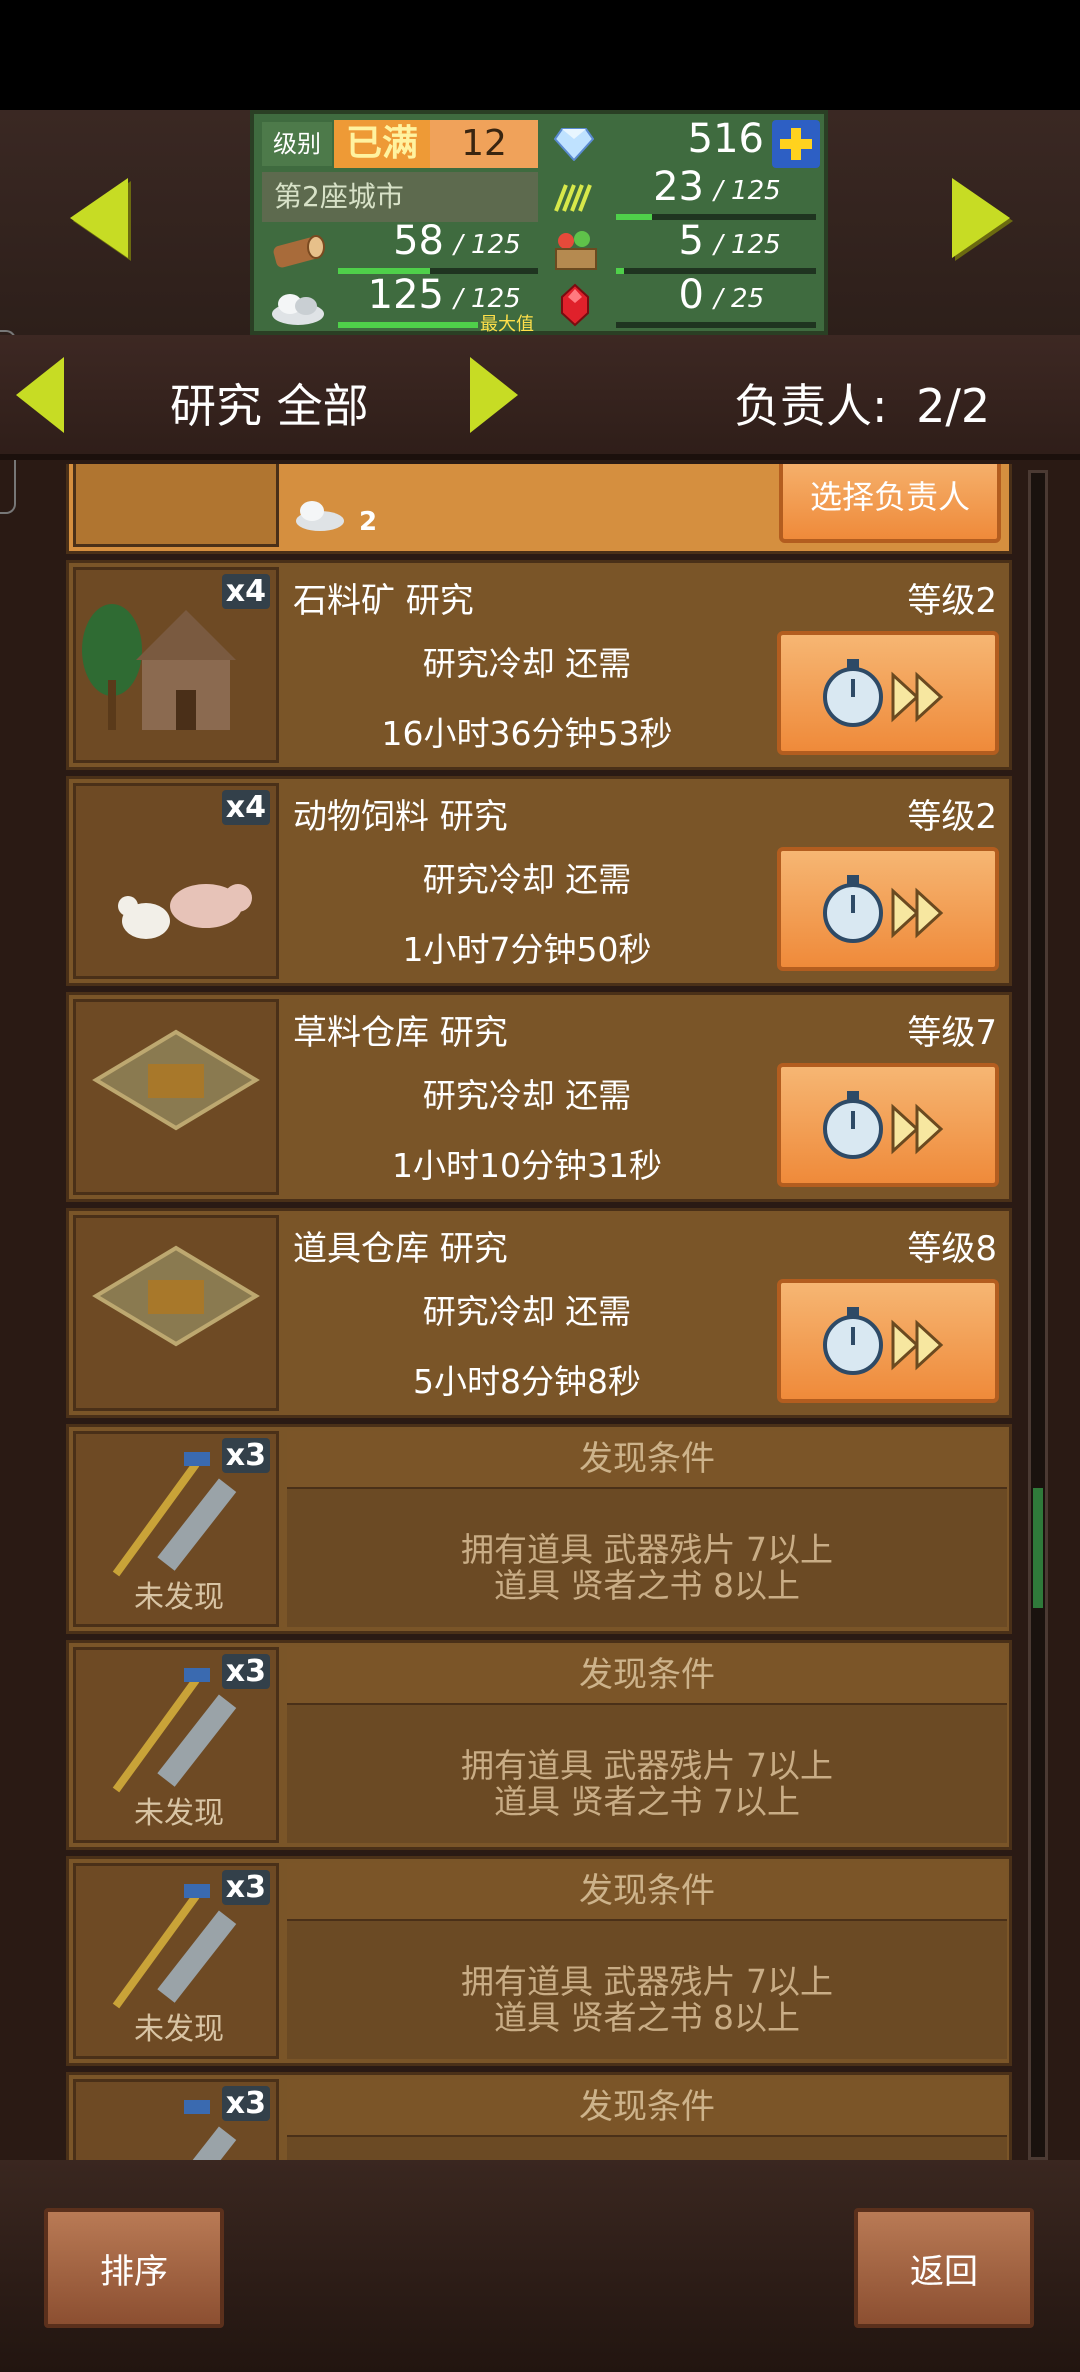 Image resolution: width=1080 pixels, height=2372 pixels. I want to click on research-time: 1小时7分钟50秒, so click(527, 949).